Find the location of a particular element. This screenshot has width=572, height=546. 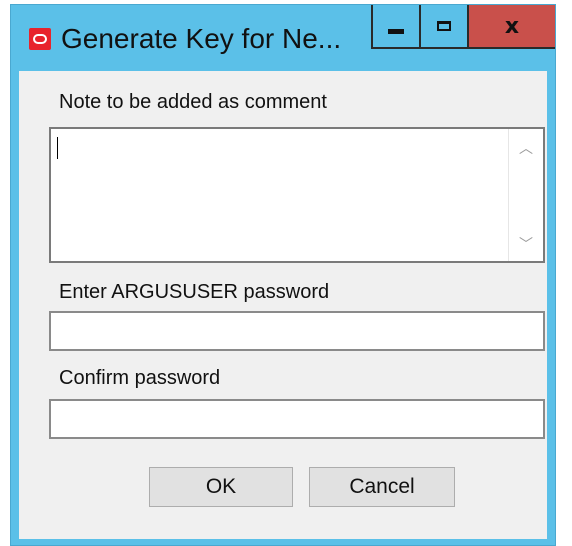

title-bar: Generate Key for Ne... x is located at coordinates (283, 38).